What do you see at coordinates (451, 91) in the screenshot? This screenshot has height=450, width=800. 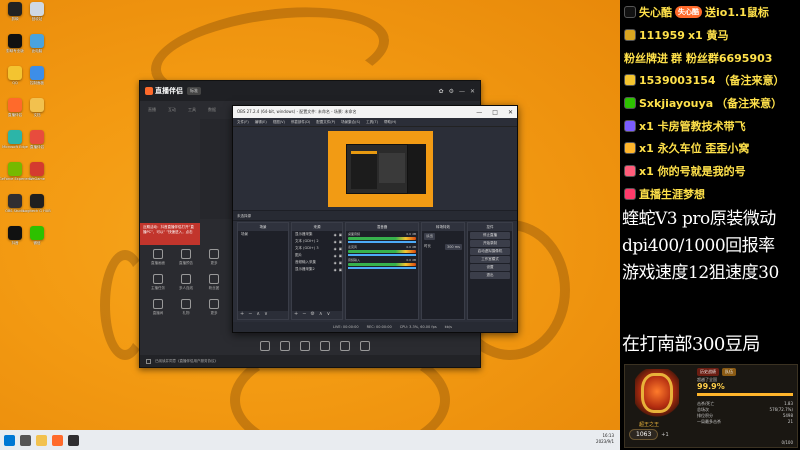 I see `settings-icon: ⚙` at bounding box center [451, 91].